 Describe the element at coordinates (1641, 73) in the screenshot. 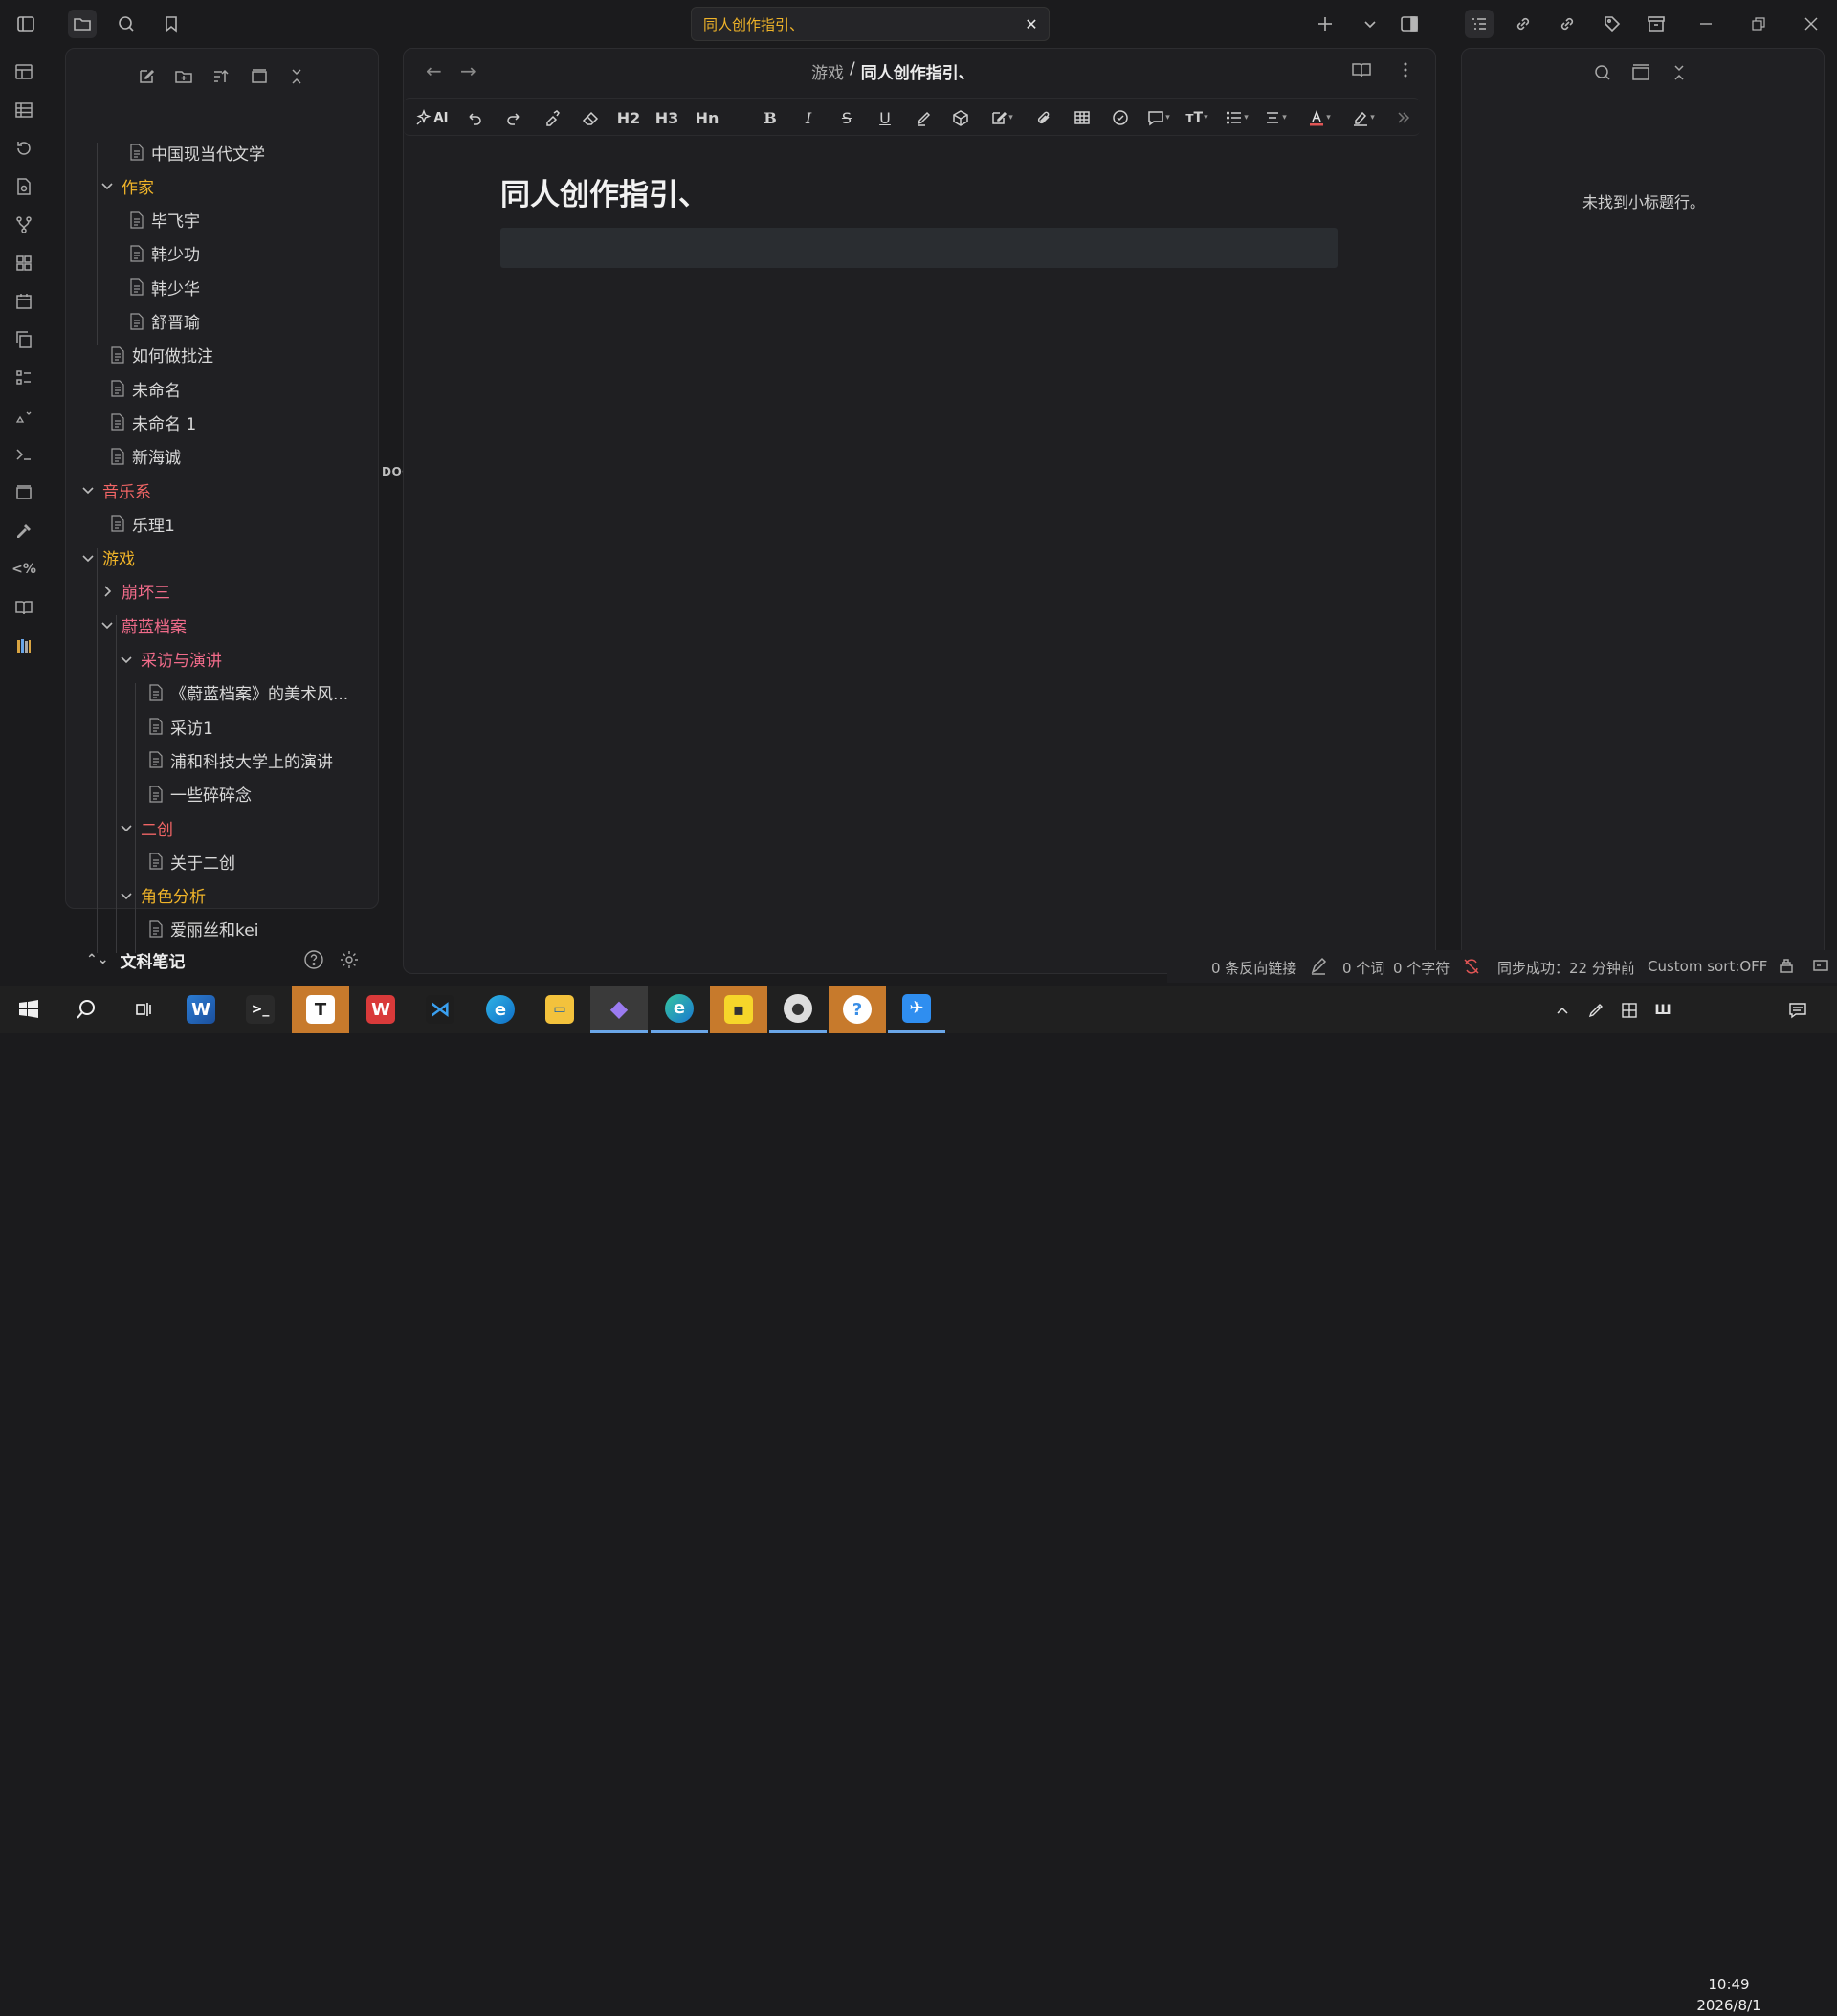

I see `outline-view-icon` at that location.